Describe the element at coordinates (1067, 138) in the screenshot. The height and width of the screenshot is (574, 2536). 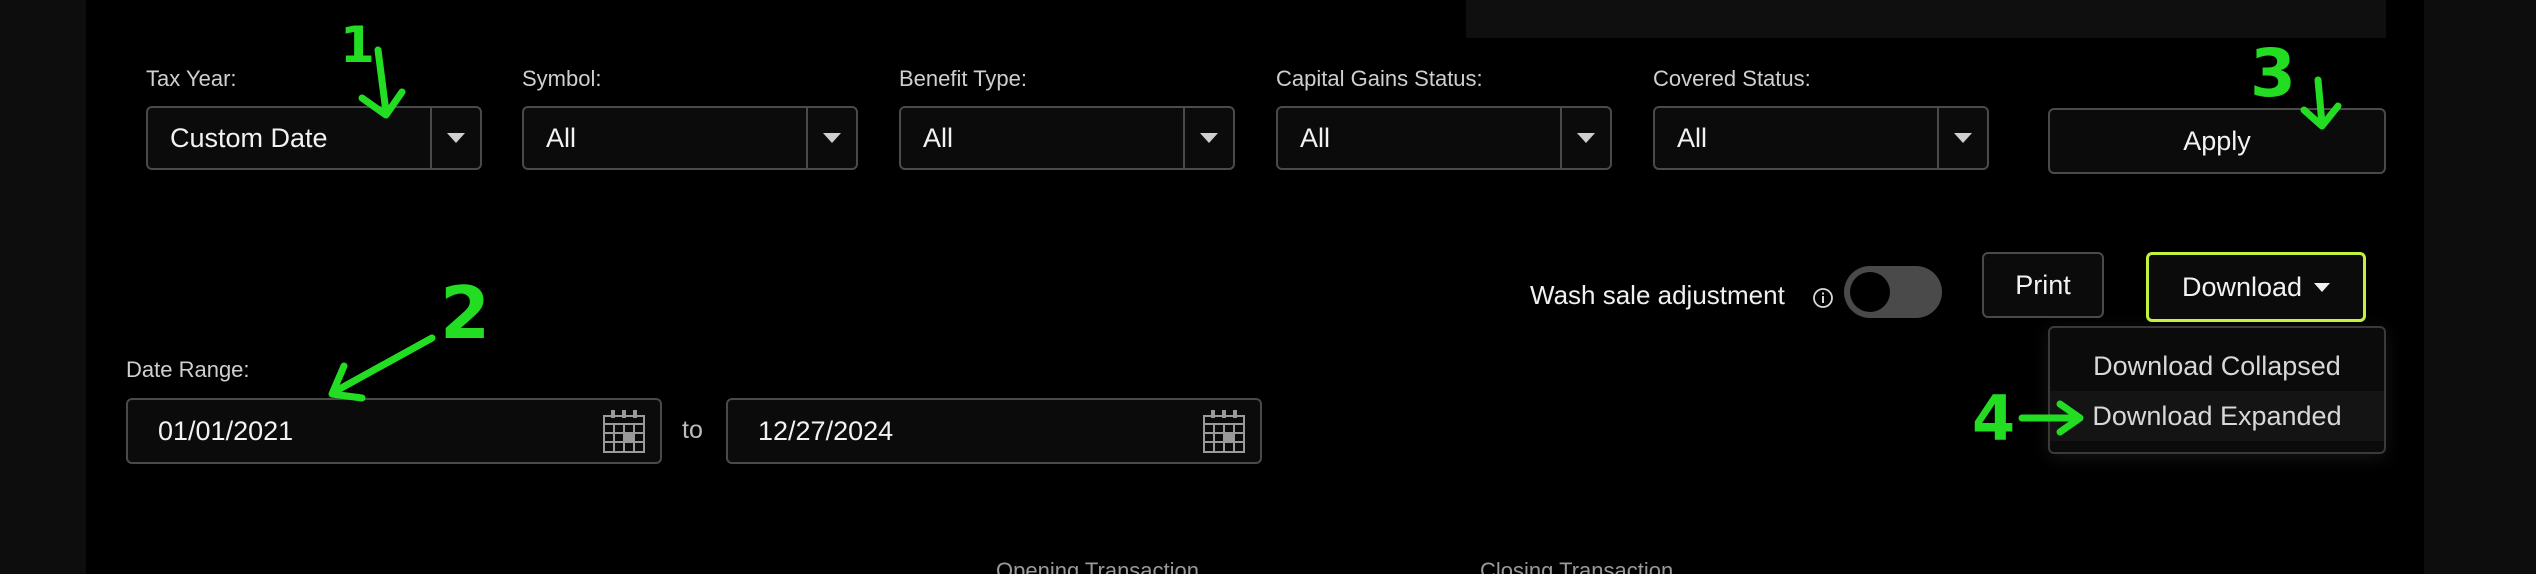
I see `benefit-type-select: All` at that location.